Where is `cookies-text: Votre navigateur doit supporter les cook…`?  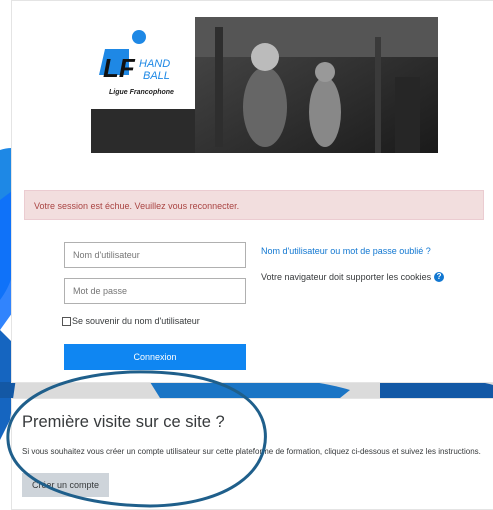
cookies-text: Votre navigateur doit supporter les cook… is located at coordinates (346, 277).